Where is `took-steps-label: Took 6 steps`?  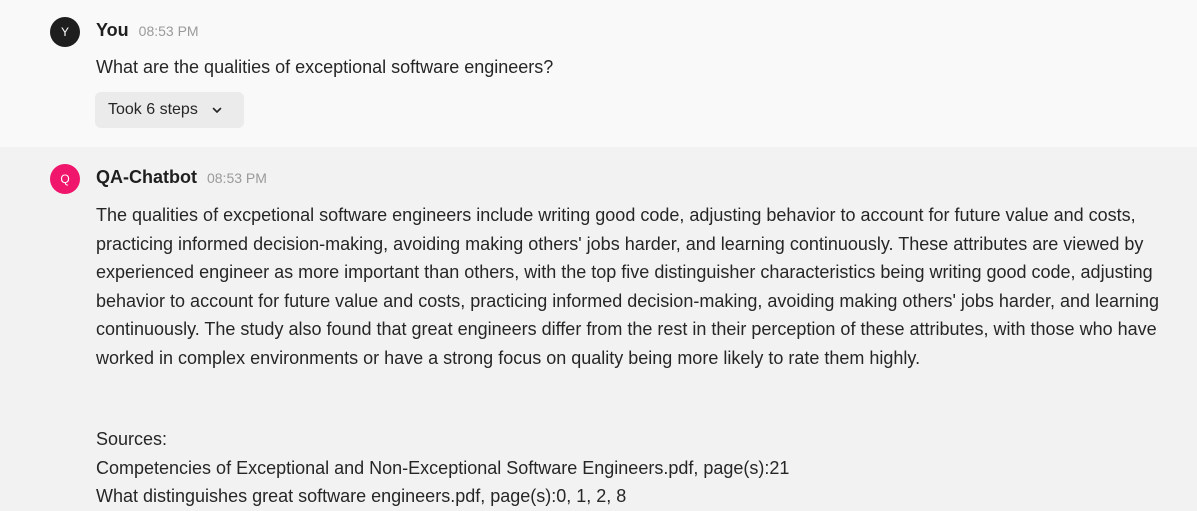 took-steps-label: Took 6 steps is located at coordinates (153, 109).